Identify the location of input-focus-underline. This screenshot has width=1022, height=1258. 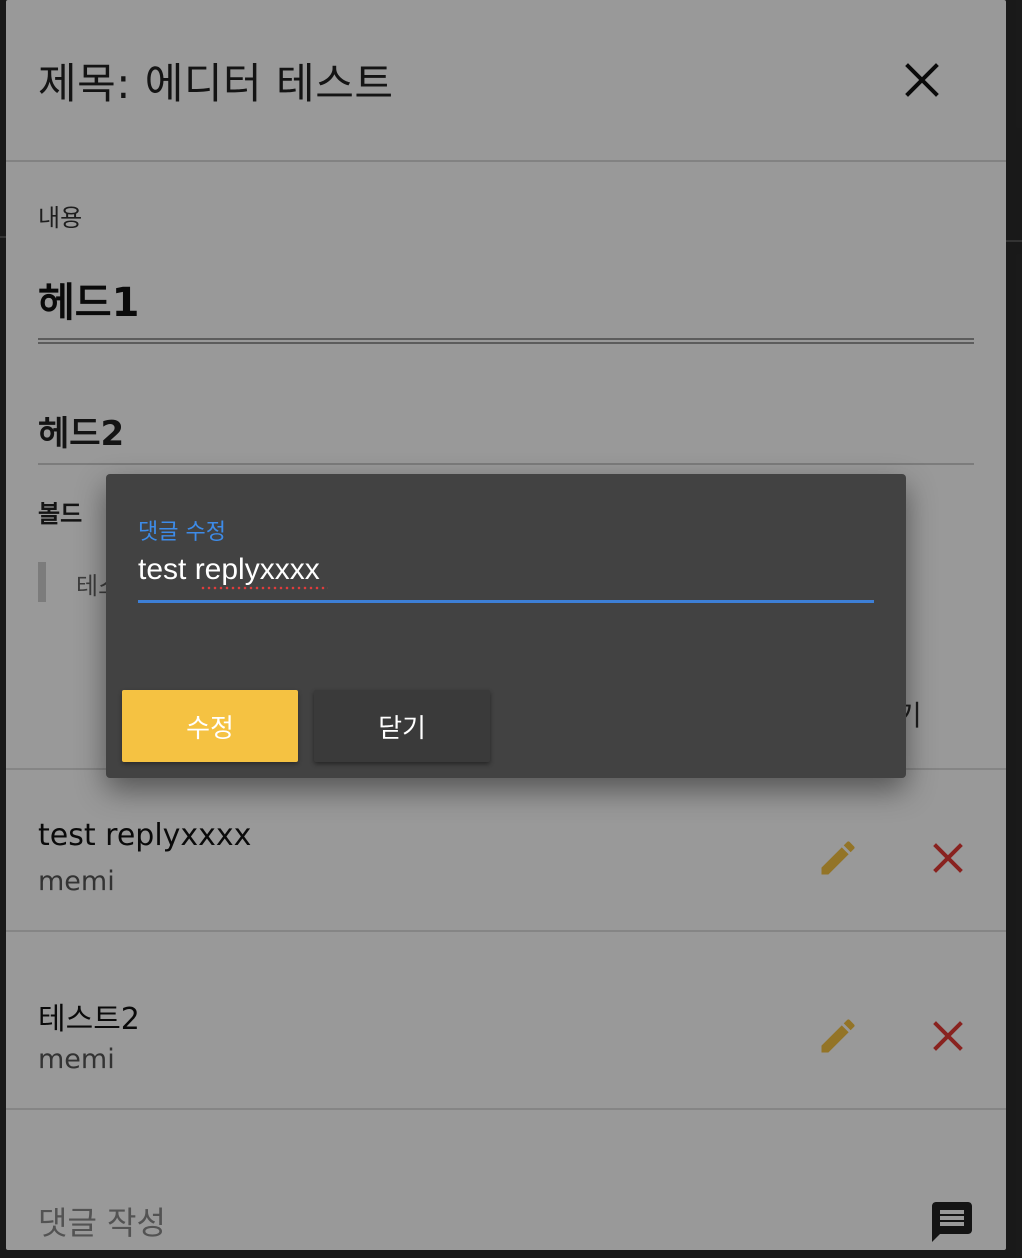
(506, 601).